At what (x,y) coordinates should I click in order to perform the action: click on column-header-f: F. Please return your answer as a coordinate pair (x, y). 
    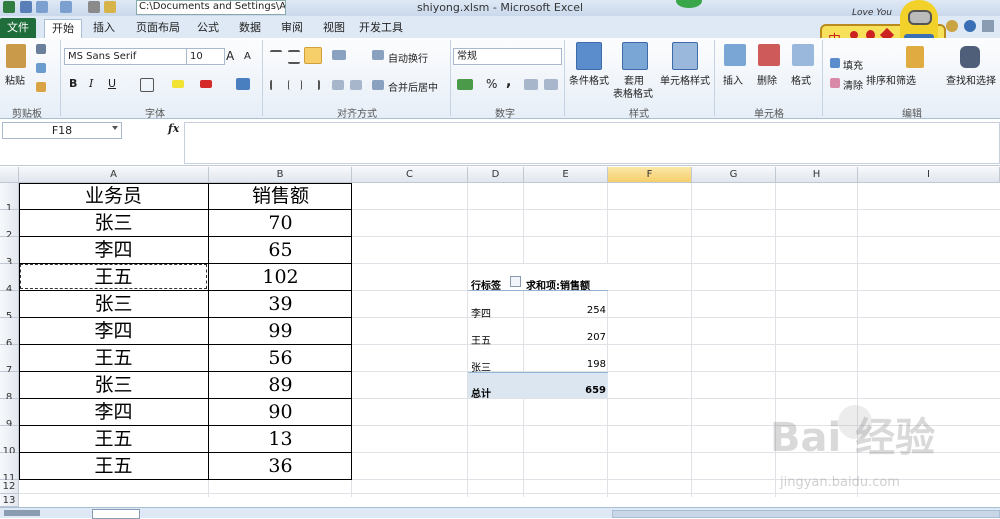
    Looking at the image, I should click on (650, 175).